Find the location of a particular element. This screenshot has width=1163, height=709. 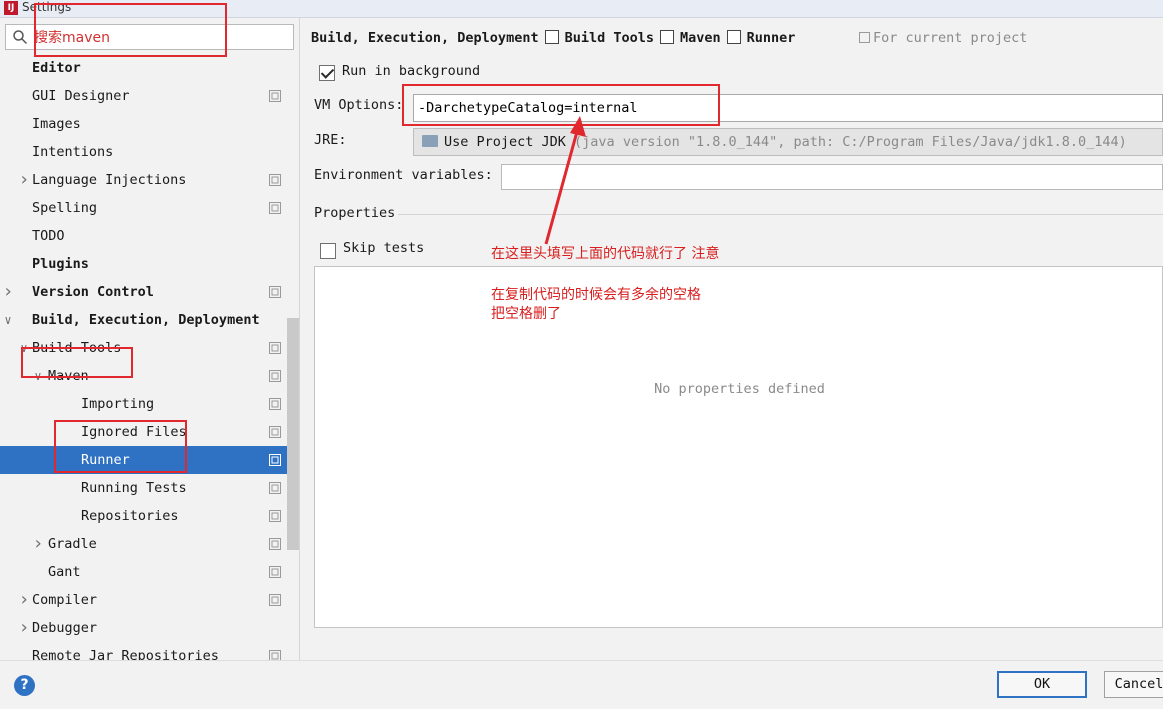

annotation-arrow is located at coordinates (565, 180).